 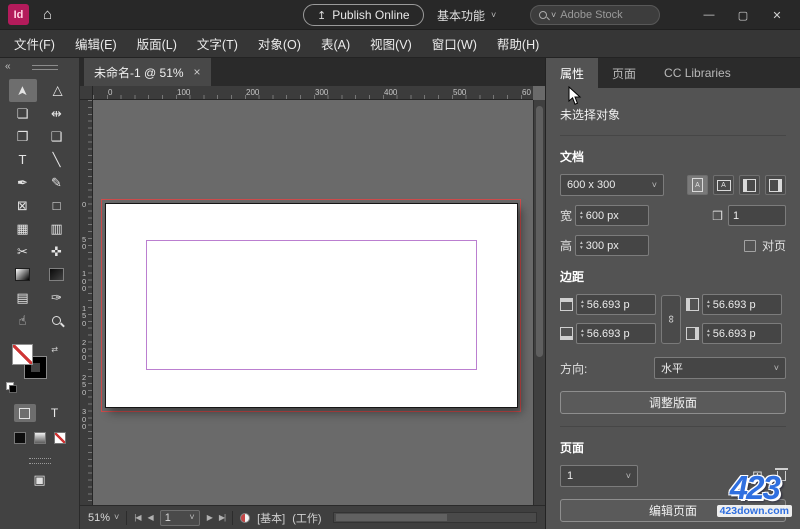 I want to click on margin-right-field: ▴ ▾ 56.693 p, so click(x=742, y=333).